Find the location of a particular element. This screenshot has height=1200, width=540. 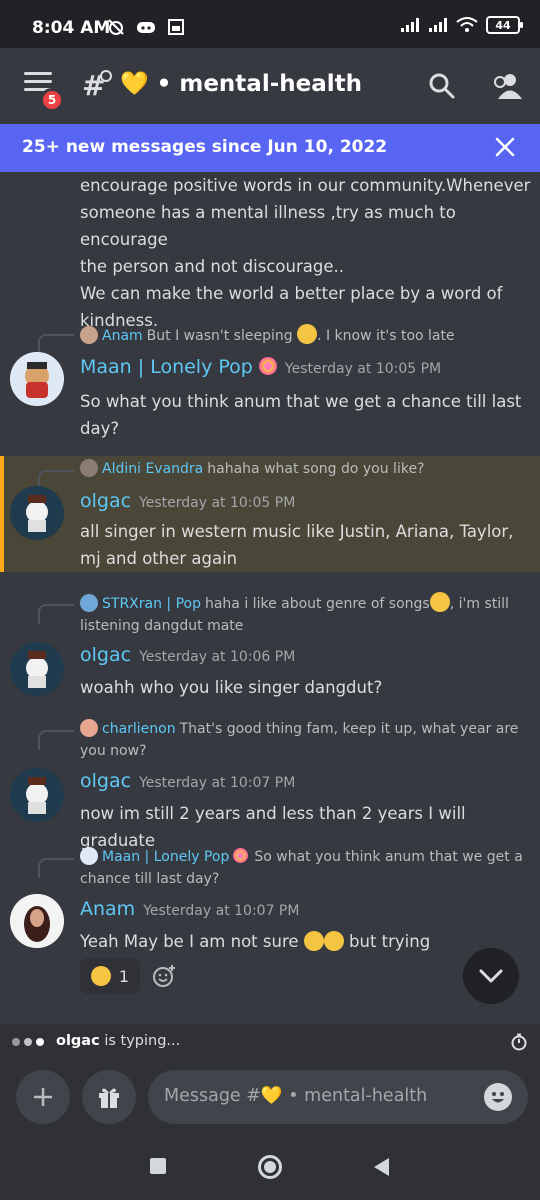

channel-name: • mental-health is located at coordinates (259, 84).